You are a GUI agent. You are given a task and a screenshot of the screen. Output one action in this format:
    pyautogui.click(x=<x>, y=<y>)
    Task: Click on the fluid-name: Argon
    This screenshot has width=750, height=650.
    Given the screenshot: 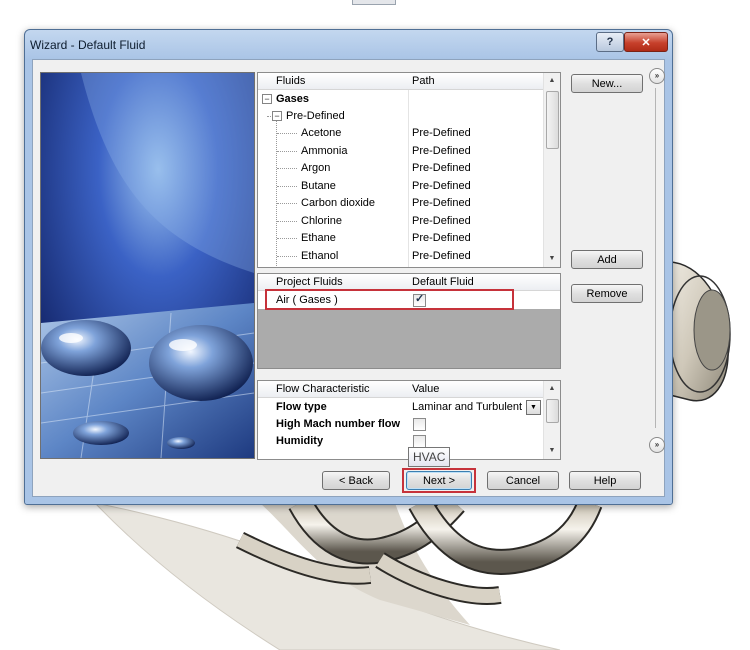 What is the action you would take?
    pyautogui.click(x=316, y=168)
    